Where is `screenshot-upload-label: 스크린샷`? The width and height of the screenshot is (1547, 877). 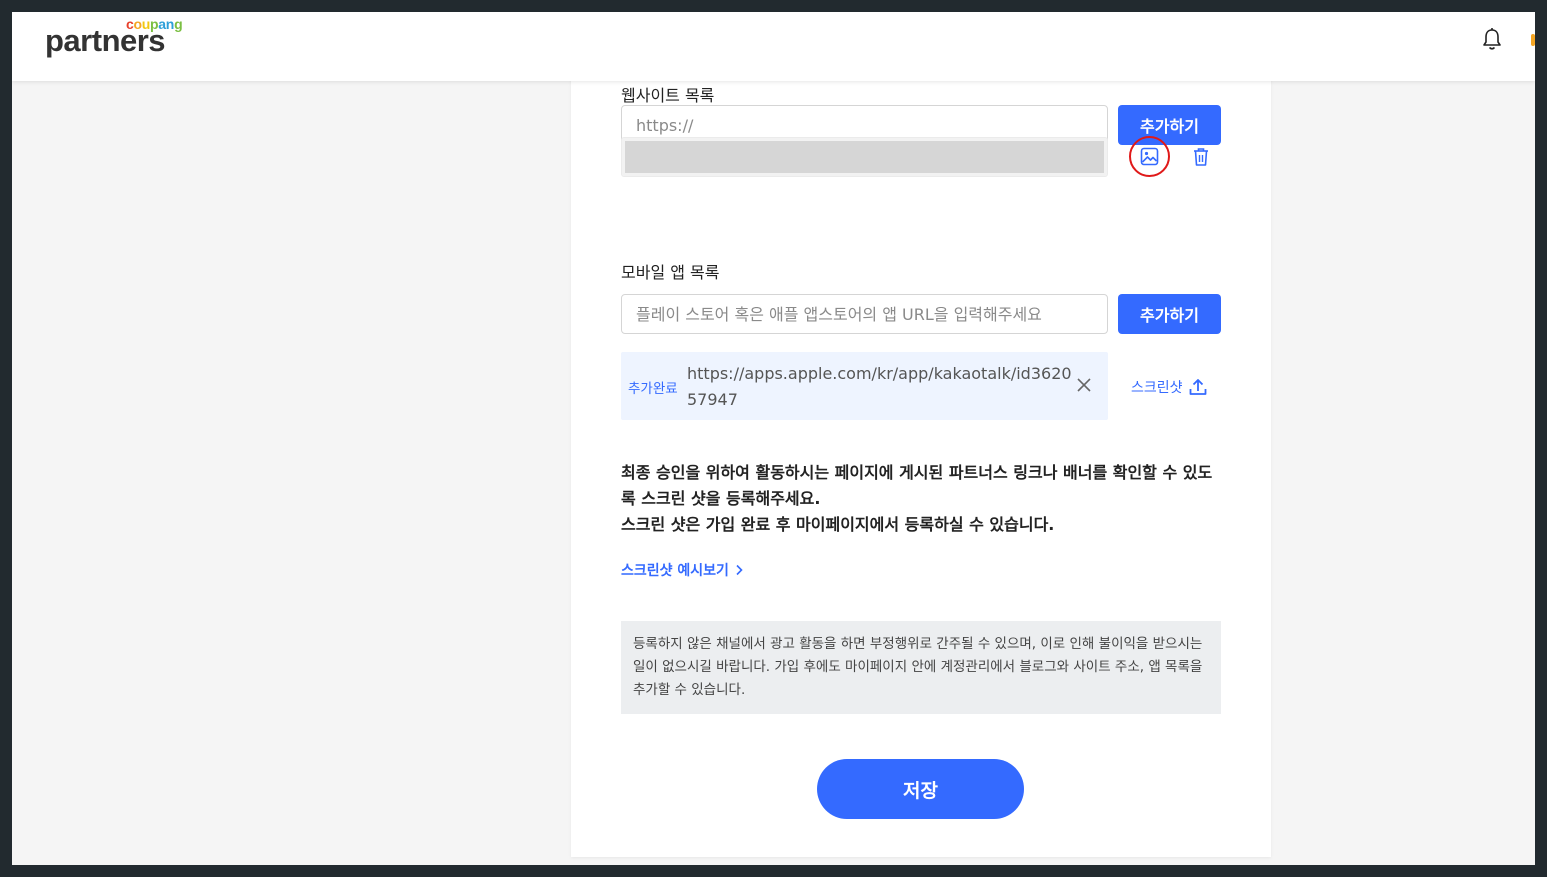 screenshot-upload-label: 스크린샷 is located at coordinates (1157, 388).